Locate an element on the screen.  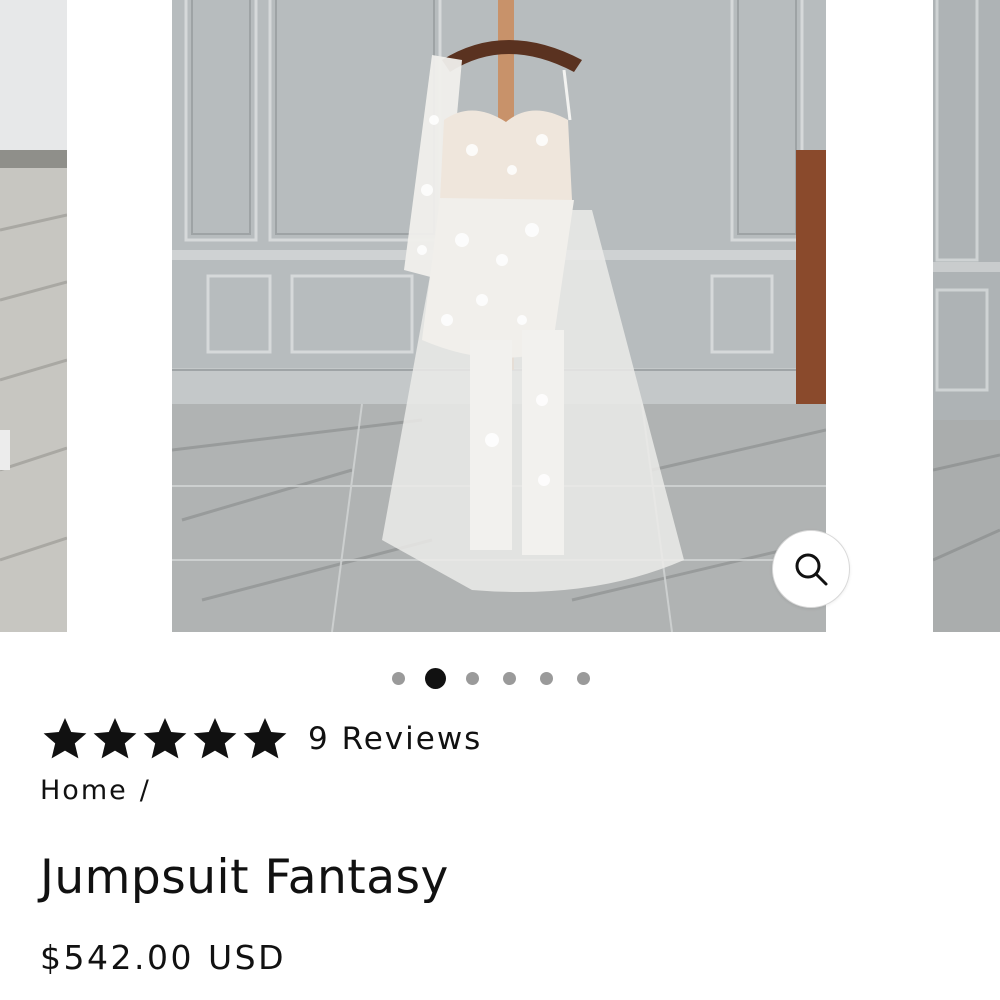
zoom-button is located at coordinates (811, 569).